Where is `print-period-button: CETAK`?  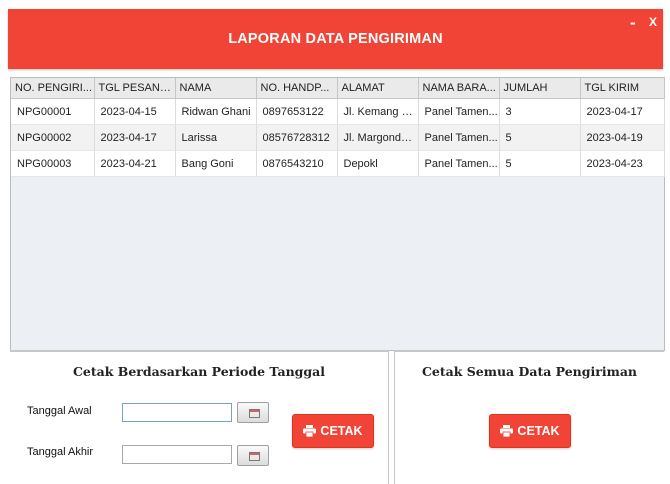
print-period-button: CETAK is located at coordinates (333, 431).